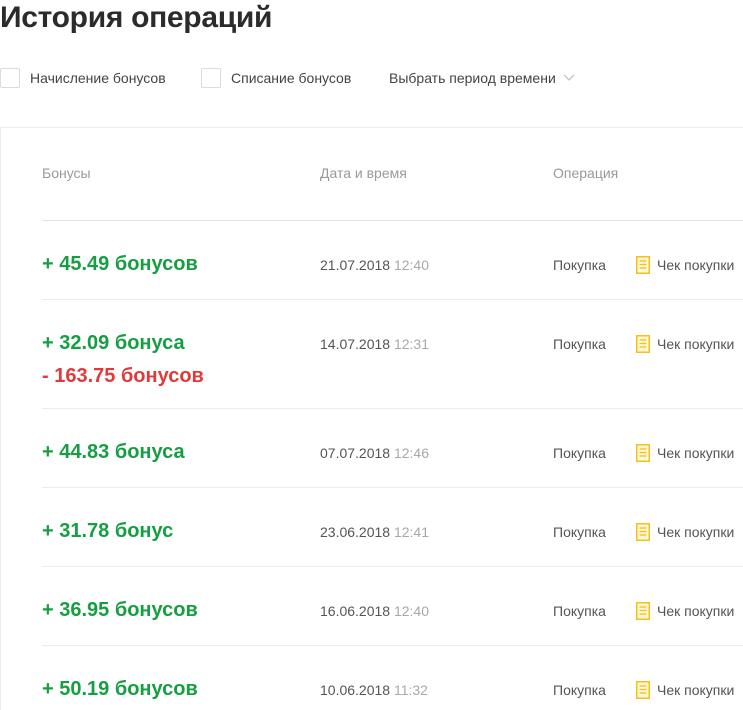 Image resolution: width=743 pixels, height=710 pixels. I want to click on operation-date: 21.07.2018, so click(355, 265).